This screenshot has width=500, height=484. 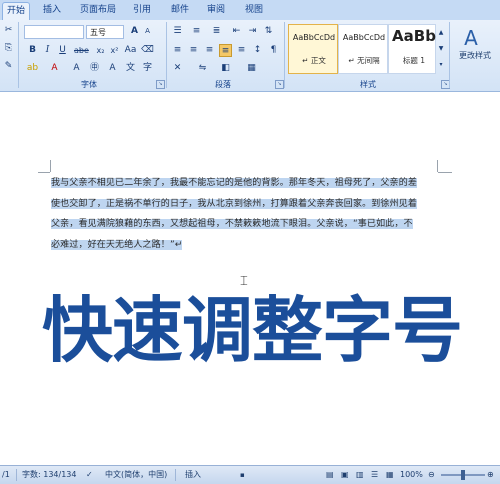 I want to click on style-no-spacing-name: ↵ 无间隔, so click(x=364, y=60).